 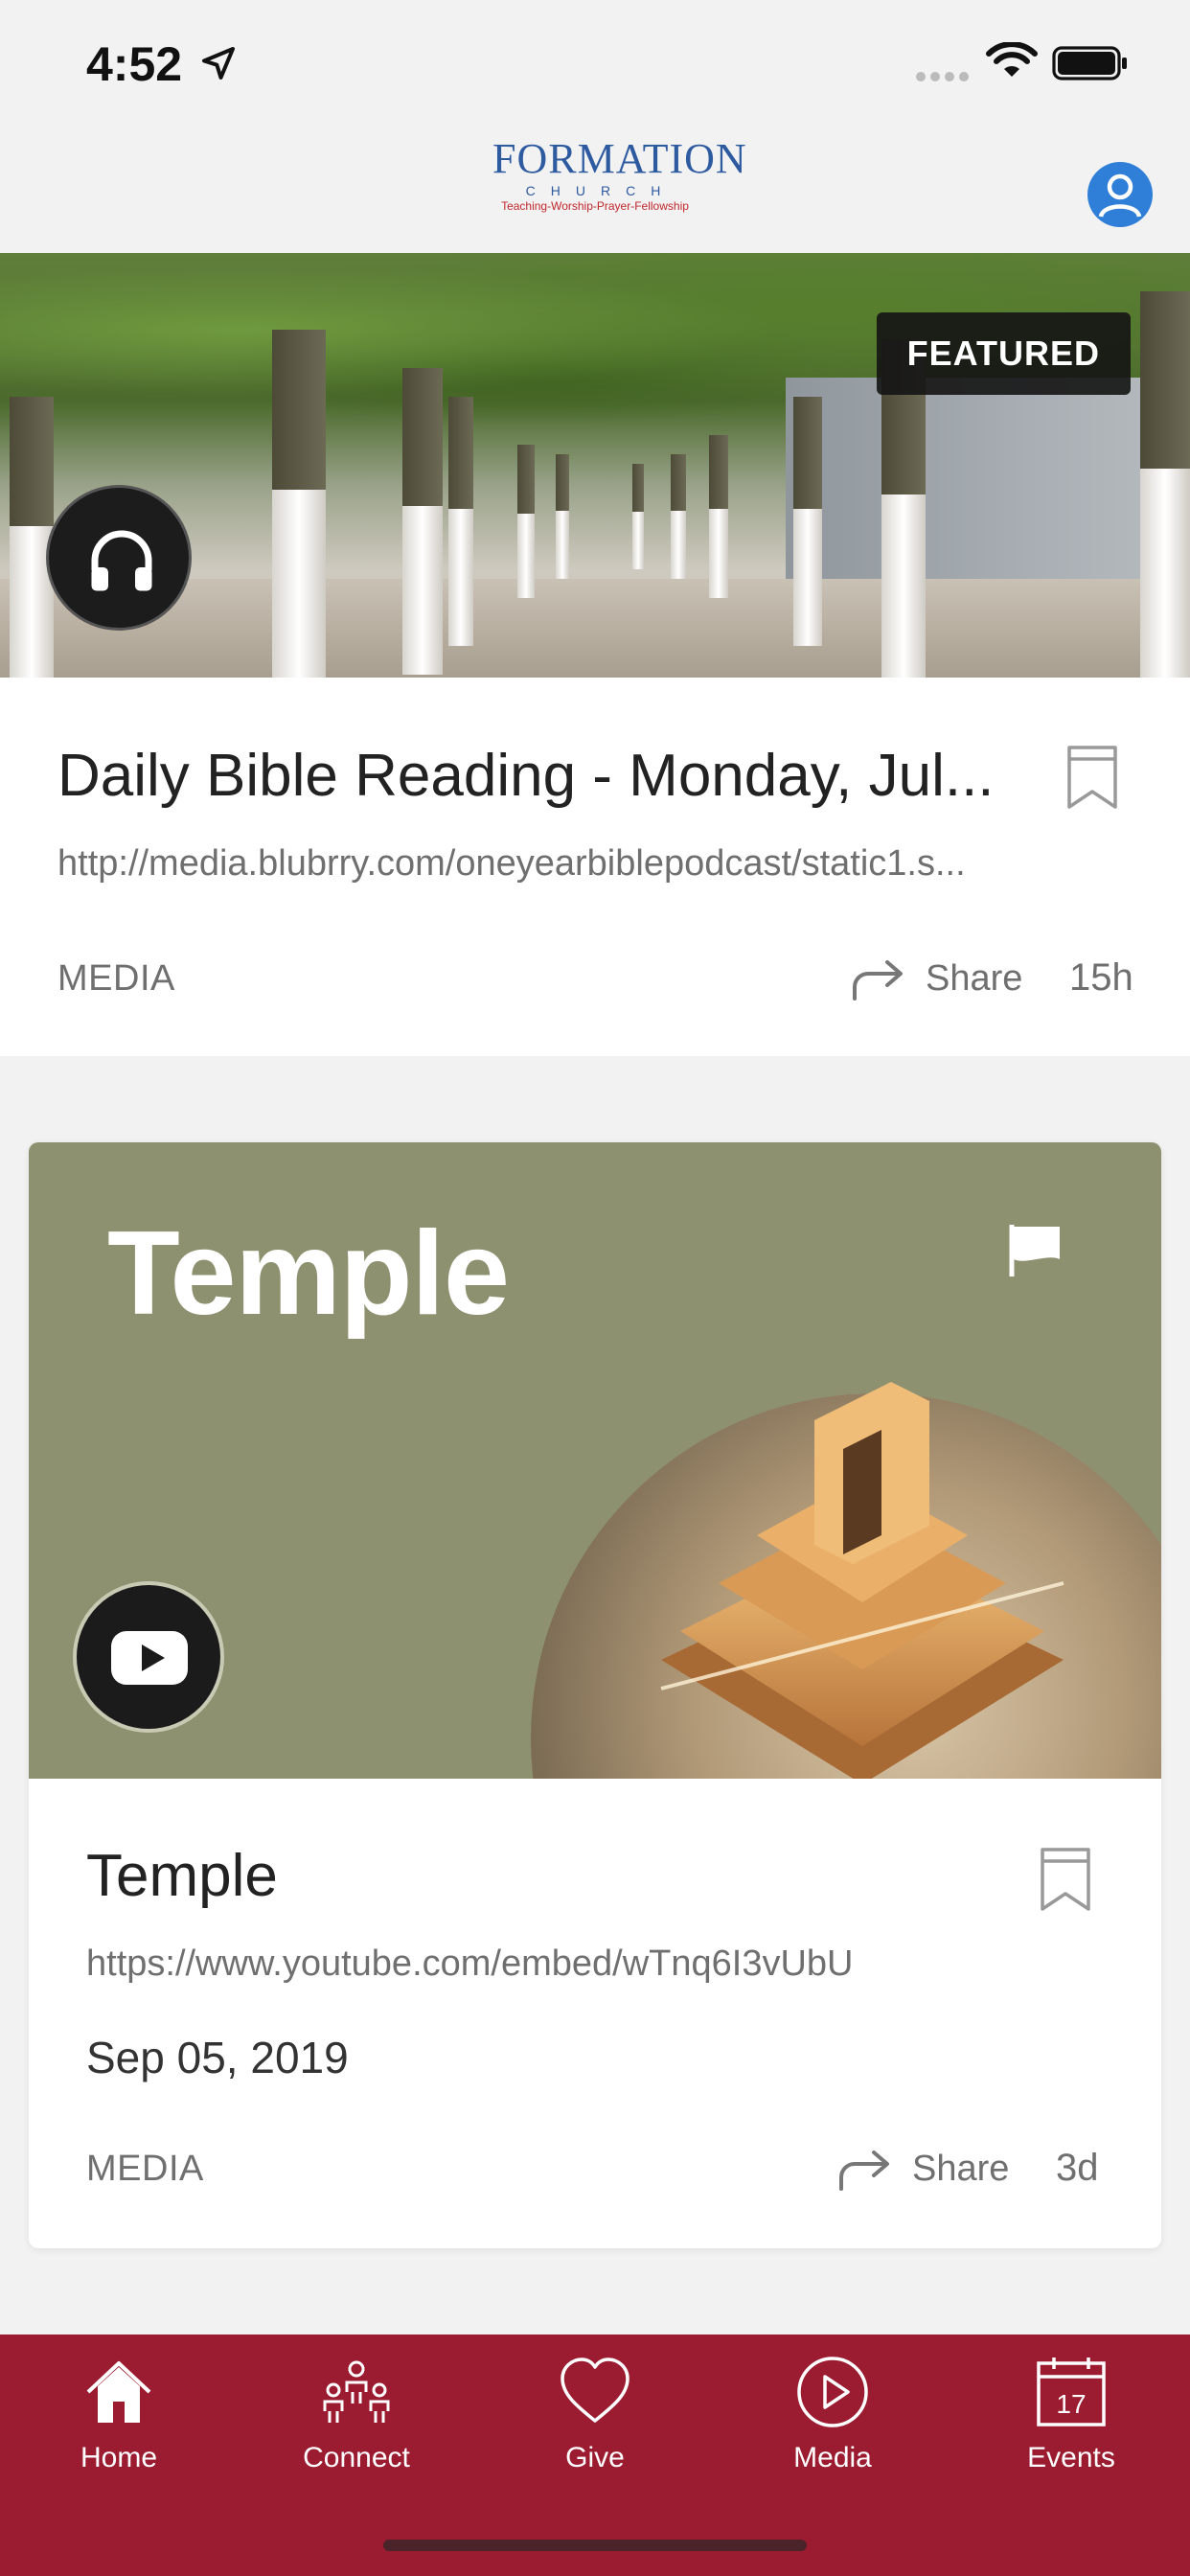 What do you see at coordinates (601, 190) in the screenshot?
I see `logo-subtitle: CHURCH` at bounding box center [601, 190].